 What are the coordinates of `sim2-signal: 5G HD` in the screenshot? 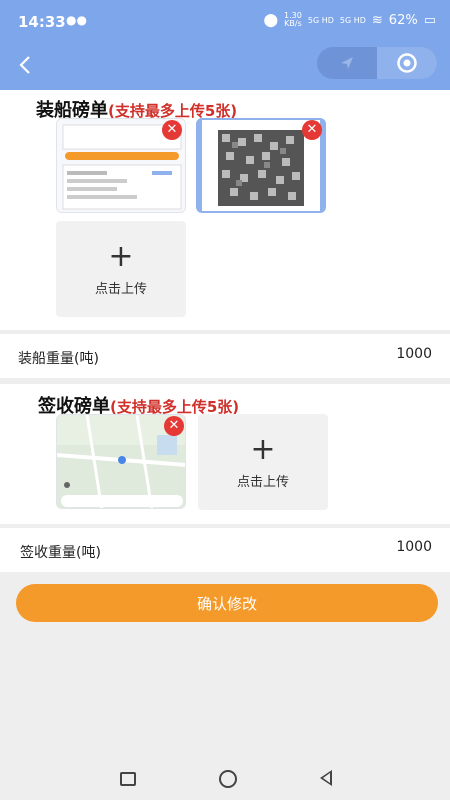 It's located at (352, 20).